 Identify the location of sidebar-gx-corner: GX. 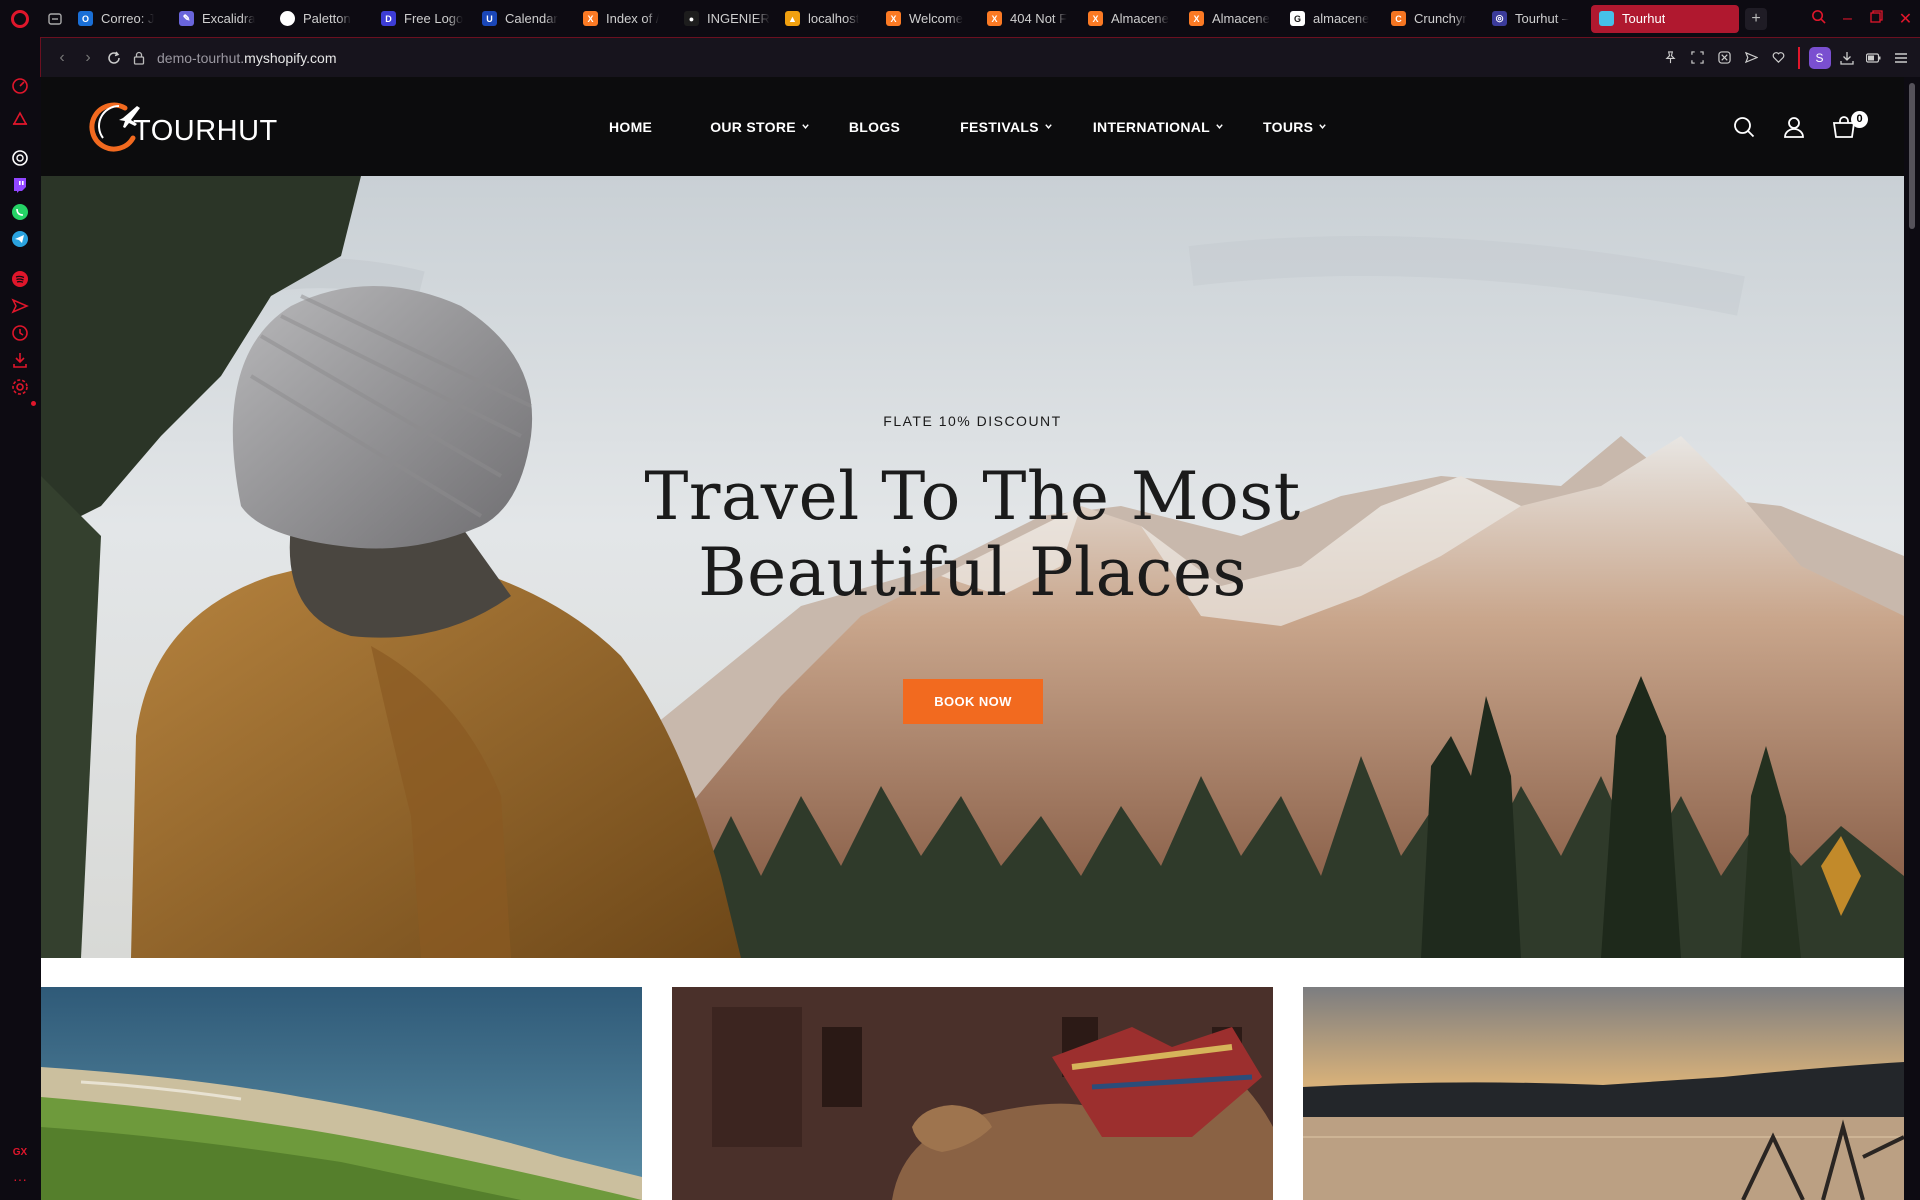
(20, 1152).